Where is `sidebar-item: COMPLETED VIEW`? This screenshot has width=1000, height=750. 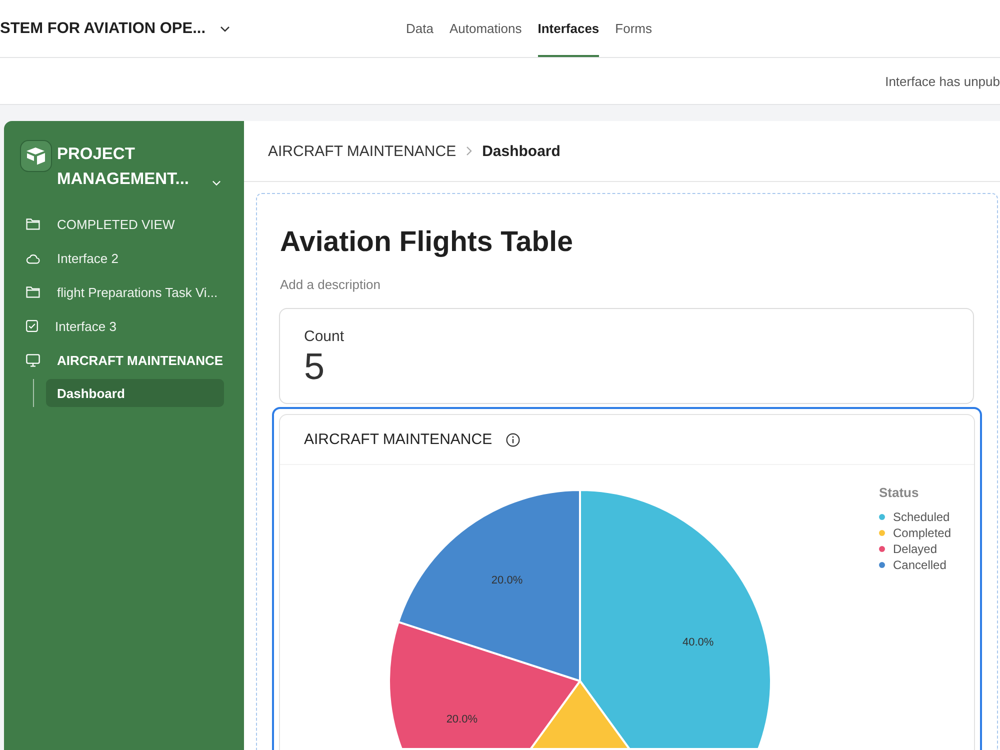 sidebar-item: COMPLETED VIEW is located at coordinates (116, 224).